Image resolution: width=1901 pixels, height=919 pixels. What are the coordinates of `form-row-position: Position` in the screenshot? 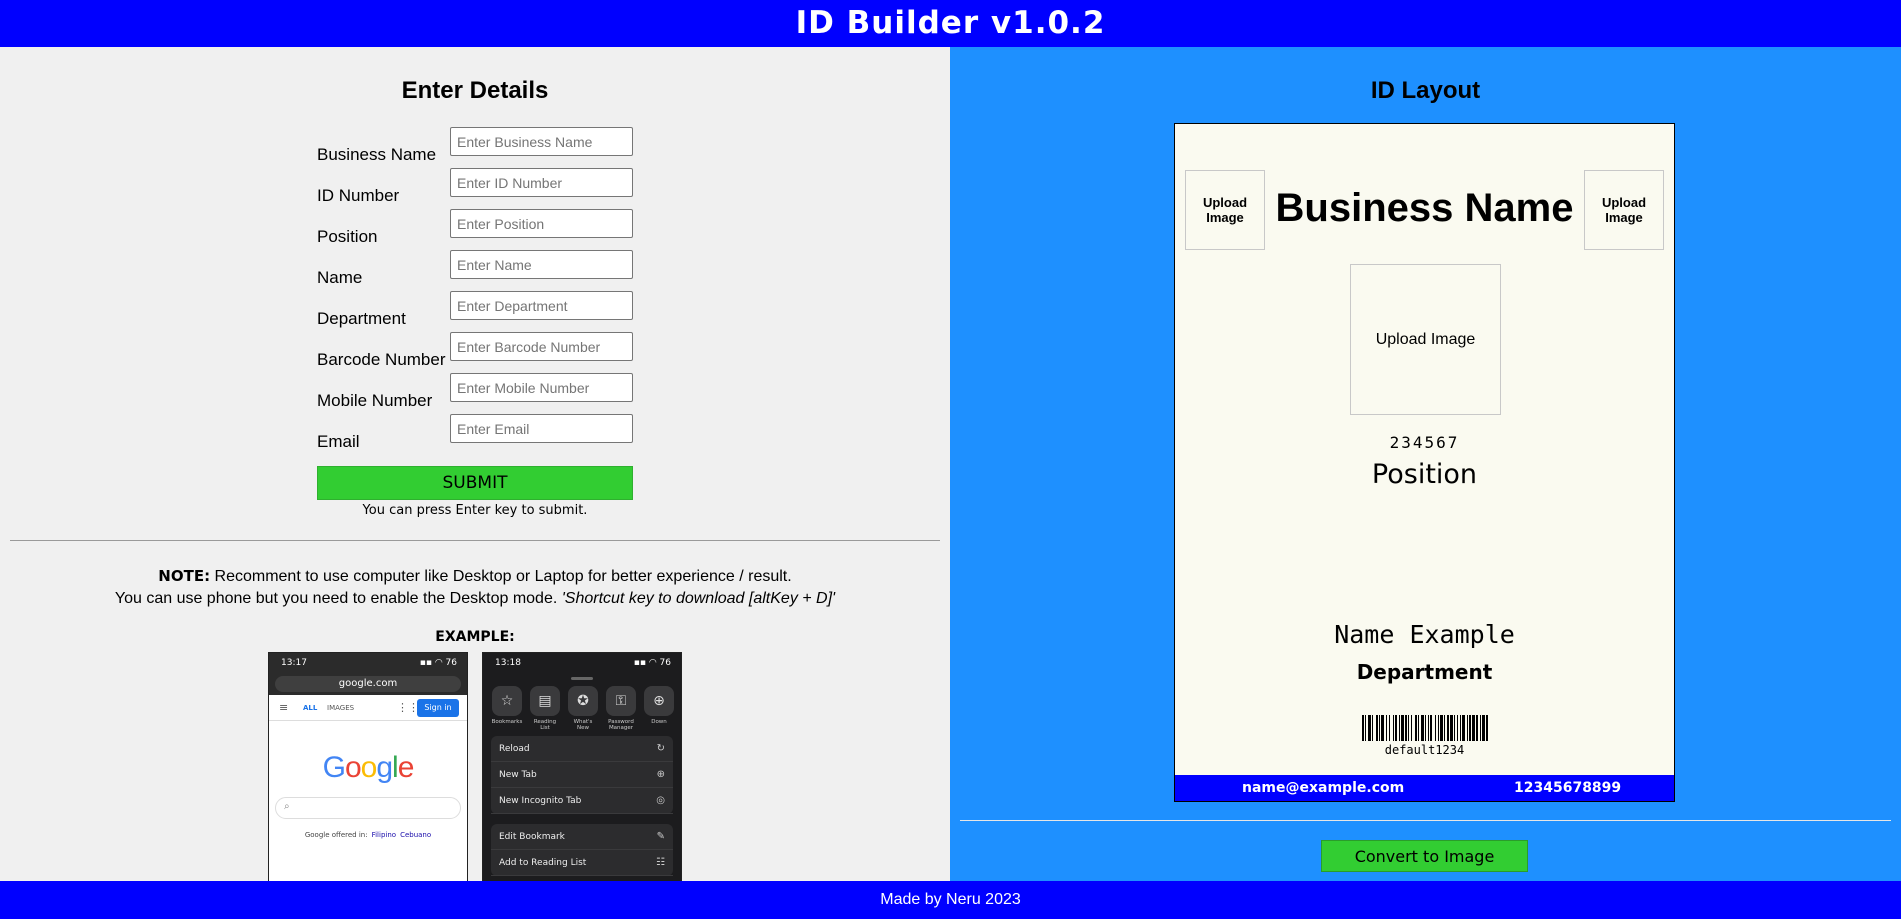 It's located at (475, 229).